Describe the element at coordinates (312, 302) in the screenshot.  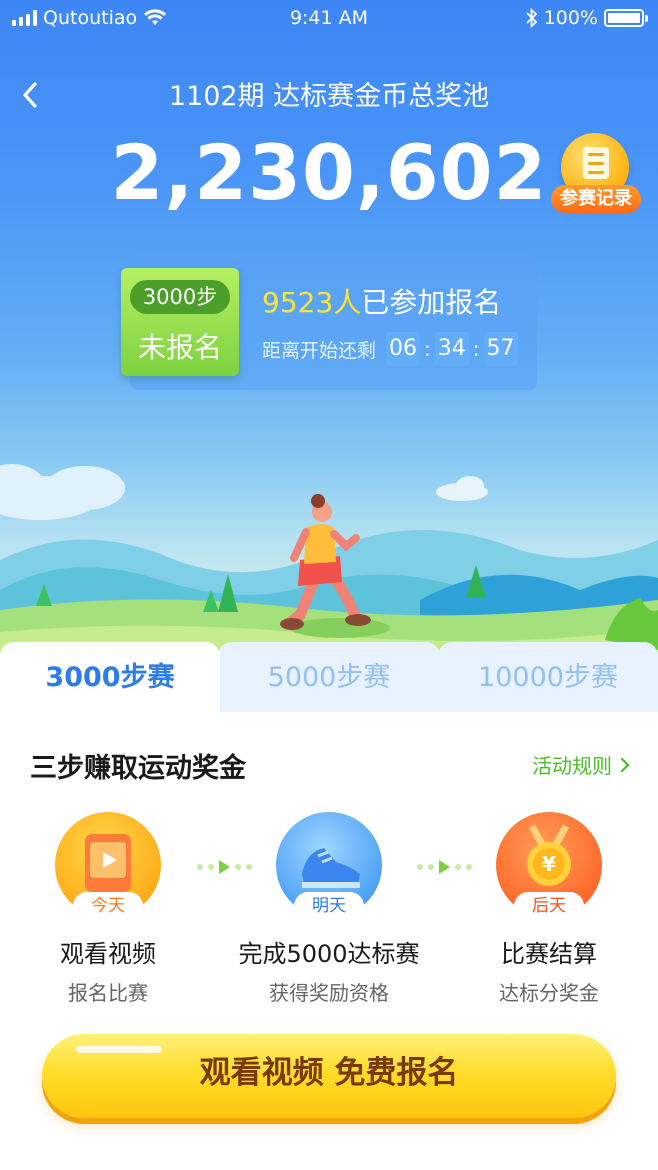
I see `participants-count: 9523人` at that location.